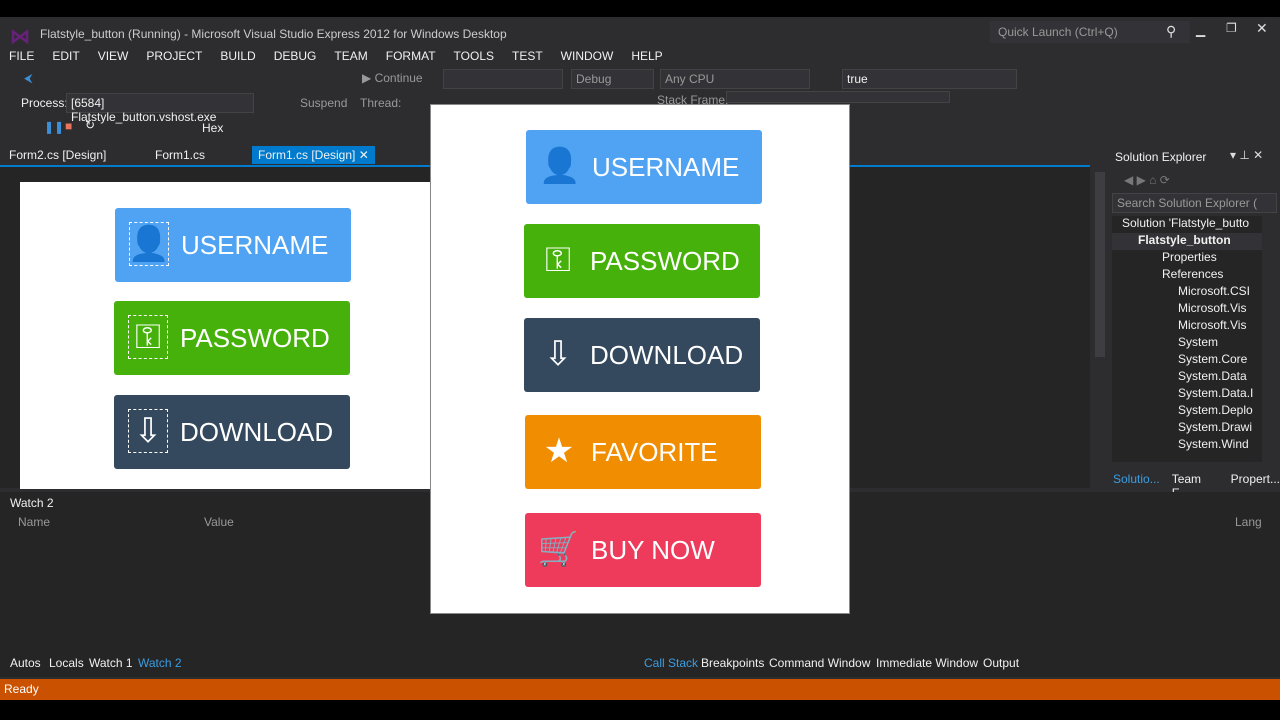 The height and width of the screenshot is (720, 1280). Describe the element at coordinates (1214, 291) in the screenshot. I see `tree-item-label: Microsoft.CSI` at that location.